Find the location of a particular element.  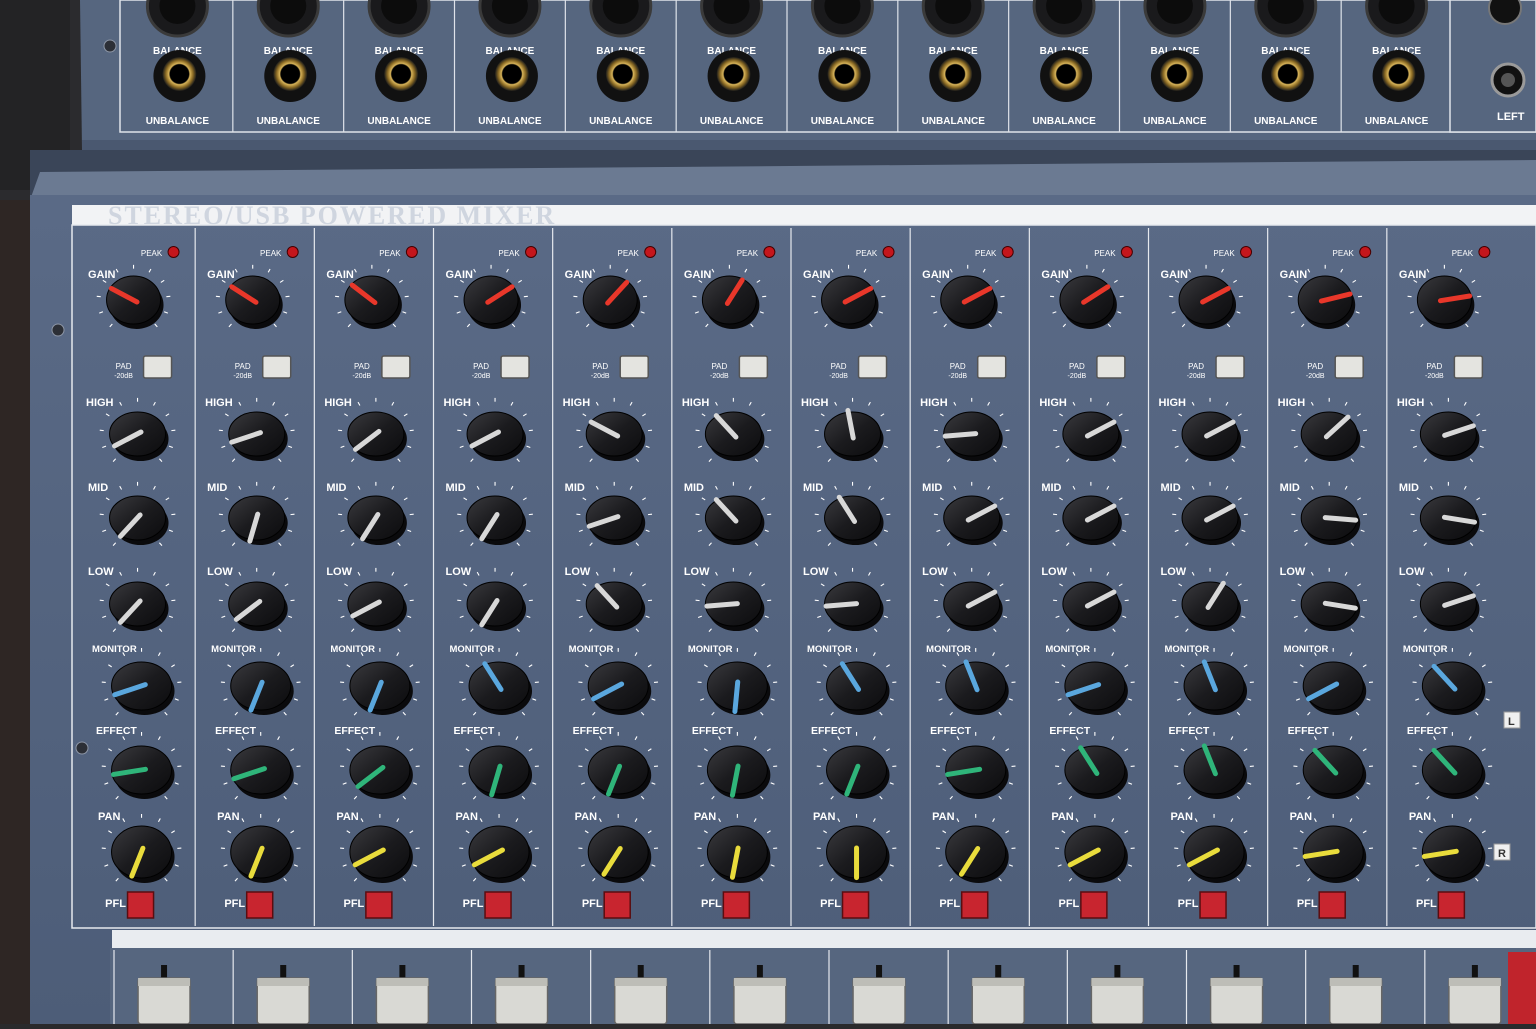

xlr-jack-icon is located at coordinates (1505, 12).